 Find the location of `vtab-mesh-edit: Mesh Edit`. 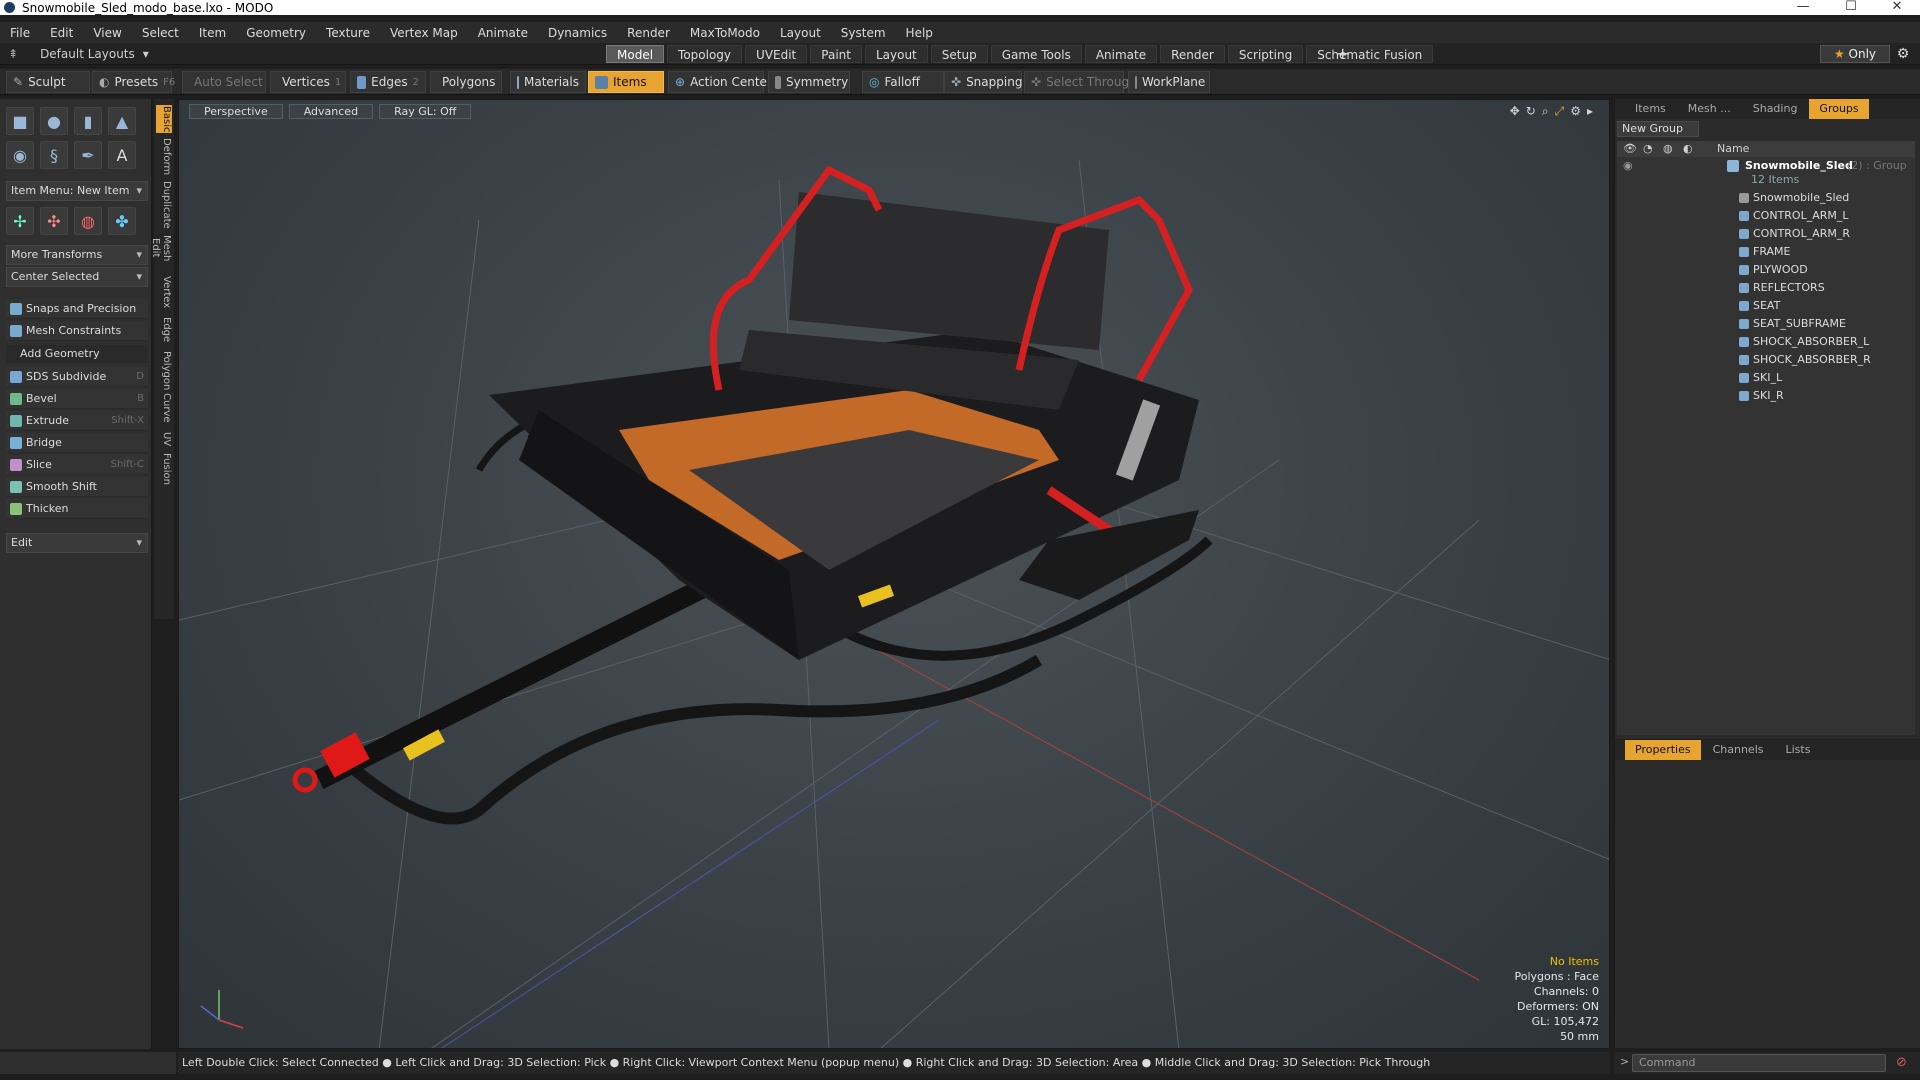

vtab-mesh-edit: Mesh Edit is located at coordinates (161, 248).